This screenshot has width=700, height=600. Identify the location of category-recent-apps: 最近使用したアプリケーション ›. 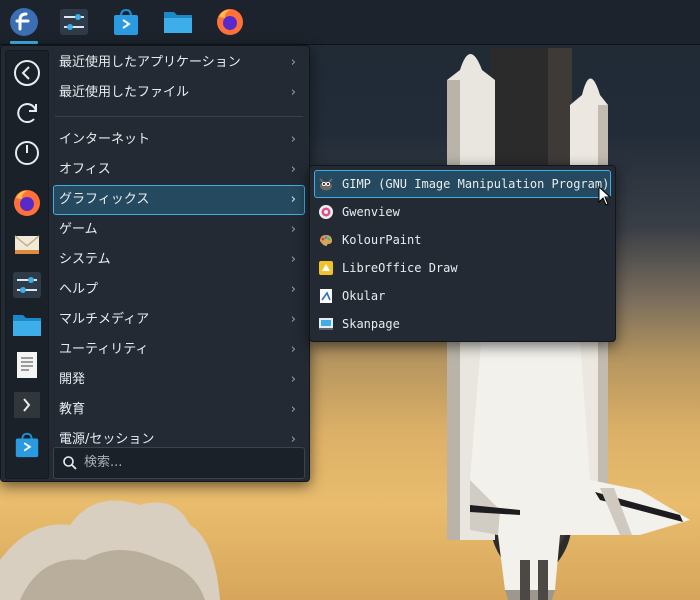
(179, 63).